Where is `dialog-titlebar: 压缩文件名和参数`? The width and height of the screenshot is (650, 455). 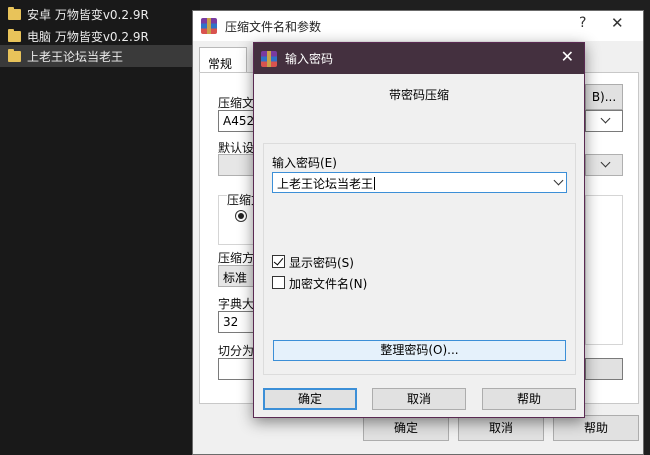 dialog-titlebar: 压缩文件名和参数 is located at coordinates (418, 26).